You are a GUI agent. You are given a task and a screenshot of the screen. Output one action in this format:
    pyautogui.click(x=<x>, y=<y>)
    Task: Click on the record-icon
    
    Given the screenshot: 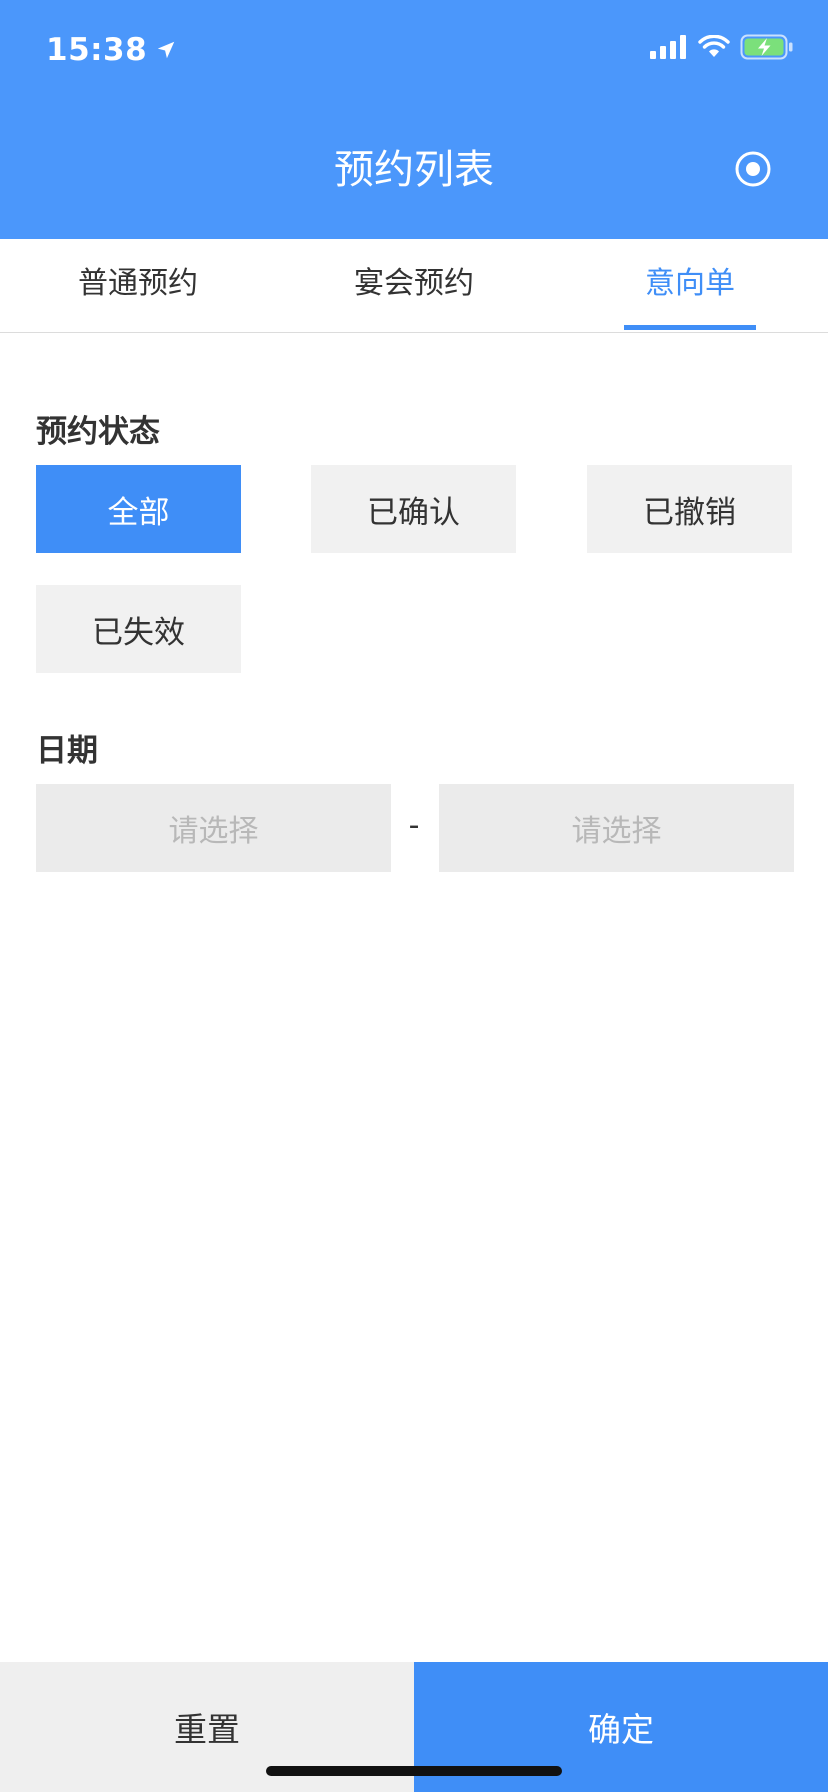 What is the action you would take?
    pyautogui.click(x=753, y=169)
    